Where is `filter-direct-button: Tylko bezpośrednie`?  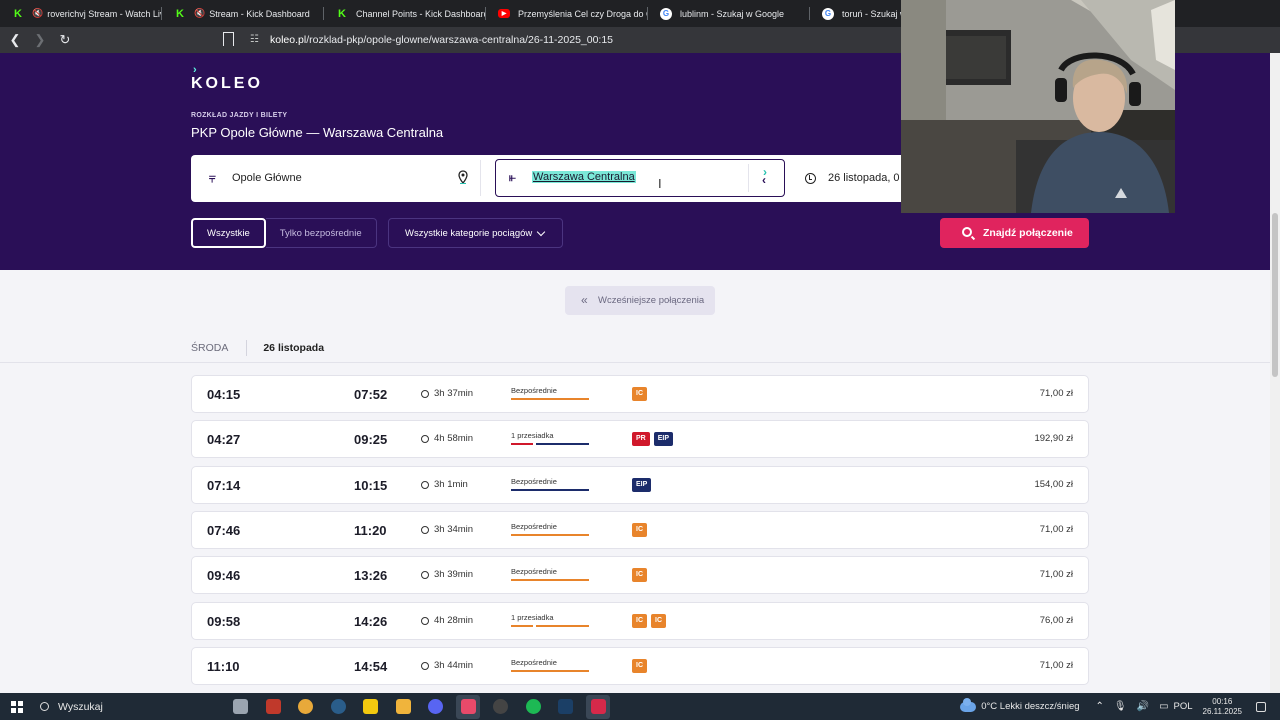 filter-direct-button: Tylko bezpośrednie is located at coordinates (321, 233).